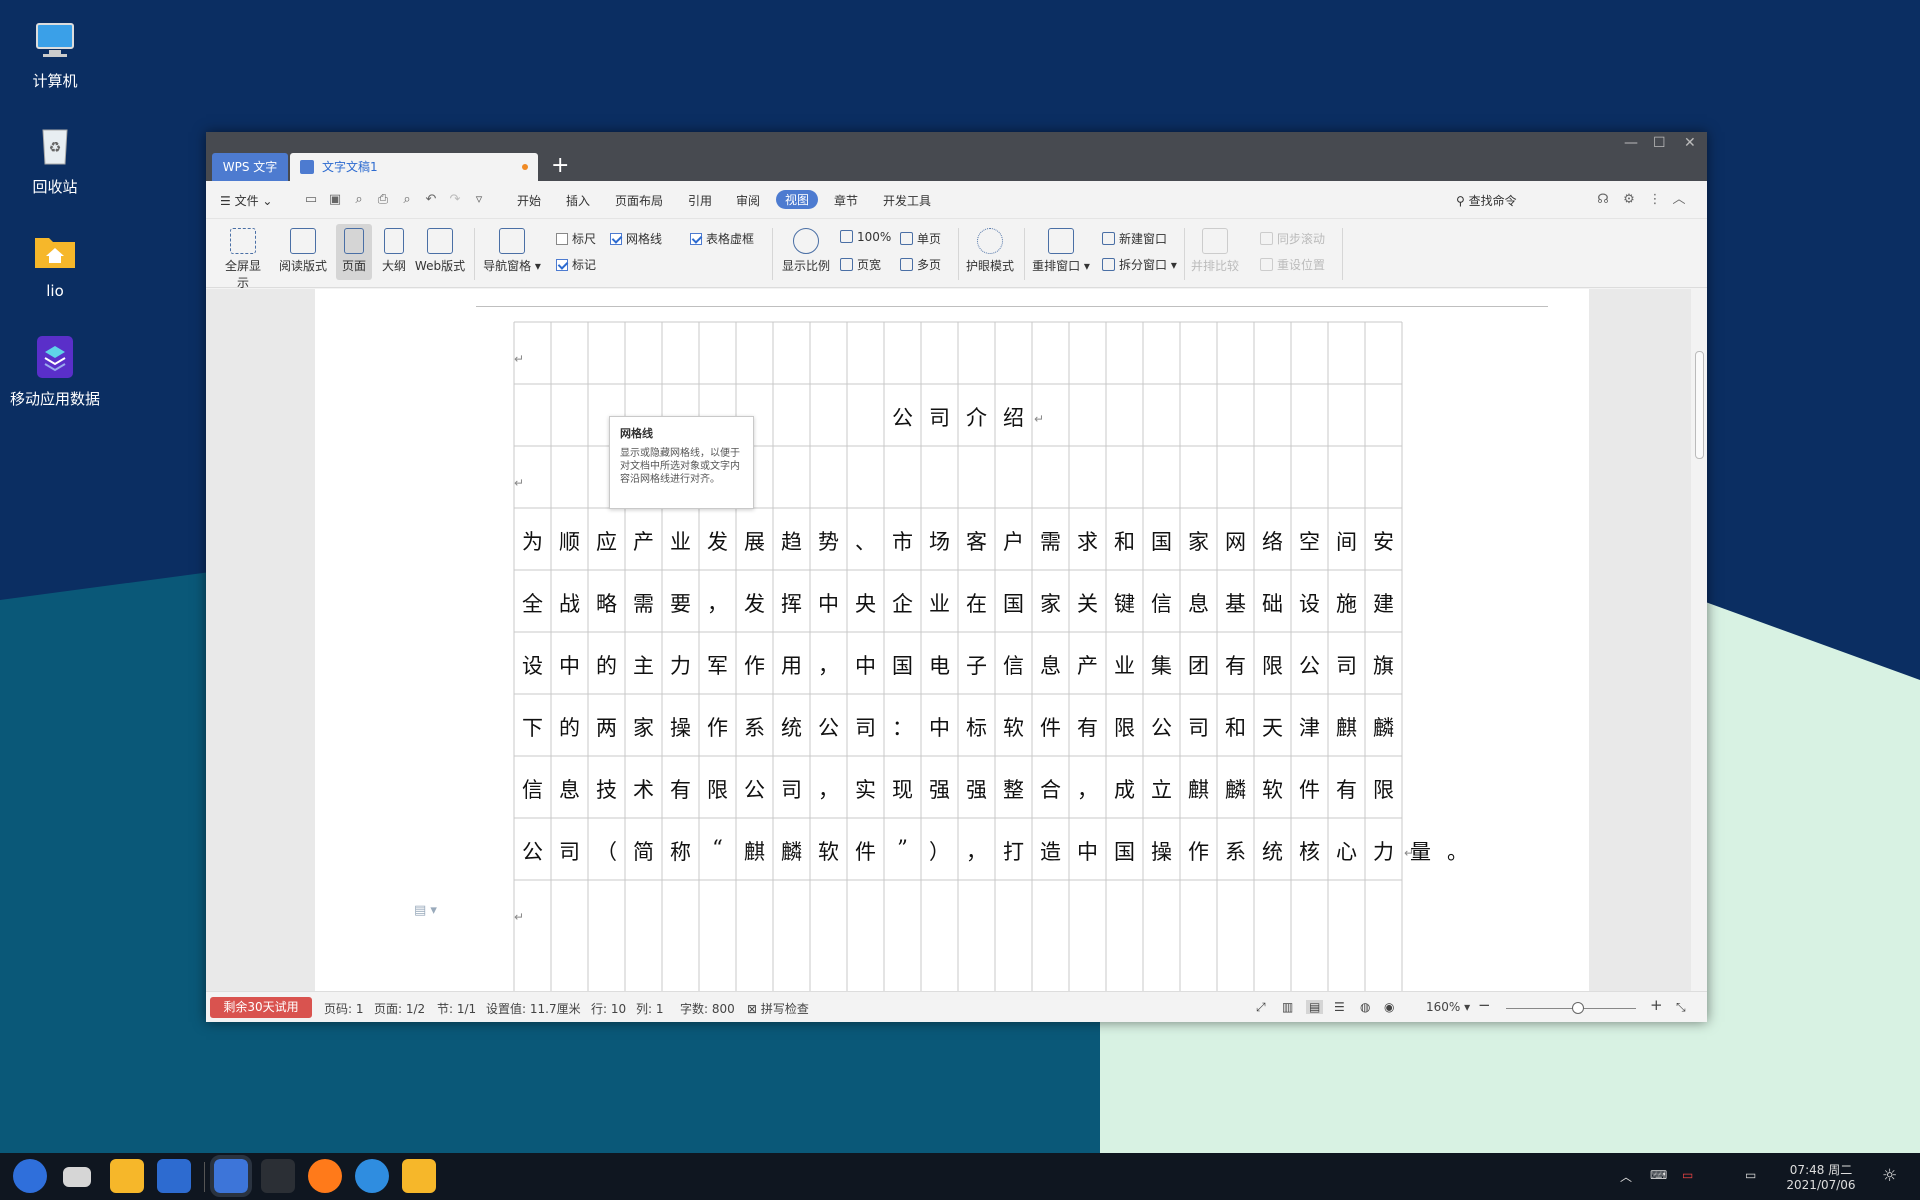  What do you see at coordinates (578, 200) in the screenshot?
I see `menu-insert: 插入` at bounding box center [578, 200].